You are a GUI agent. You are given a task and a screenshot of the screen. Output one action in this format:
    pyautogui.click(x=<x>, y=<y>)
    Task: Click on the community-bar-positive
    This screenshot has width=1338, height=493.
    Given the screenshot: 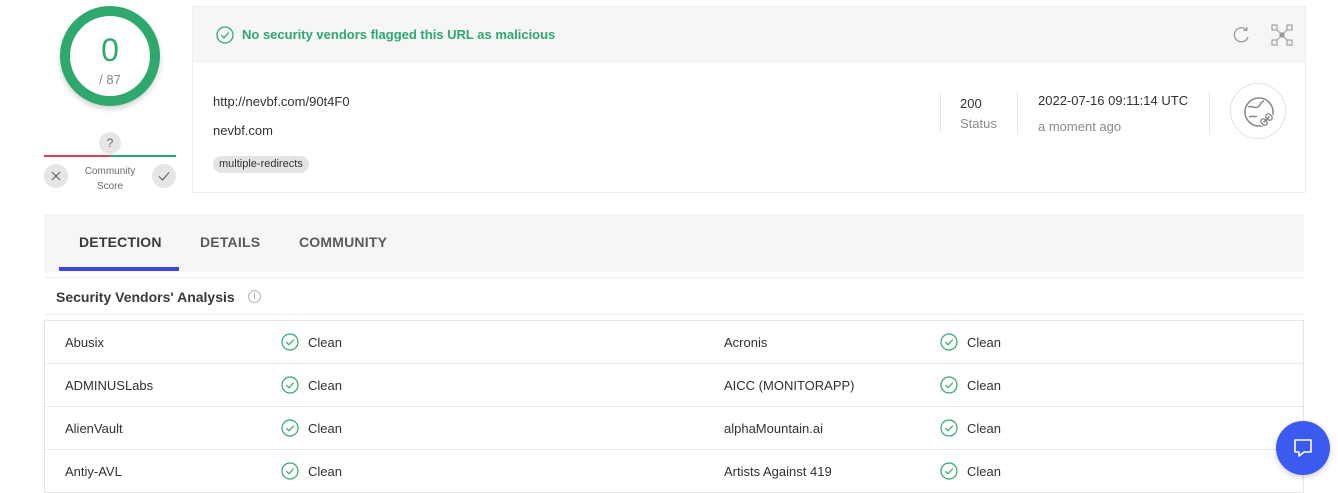 What is the action you would take?
    pyautogui.click(x=143, y=156)
    